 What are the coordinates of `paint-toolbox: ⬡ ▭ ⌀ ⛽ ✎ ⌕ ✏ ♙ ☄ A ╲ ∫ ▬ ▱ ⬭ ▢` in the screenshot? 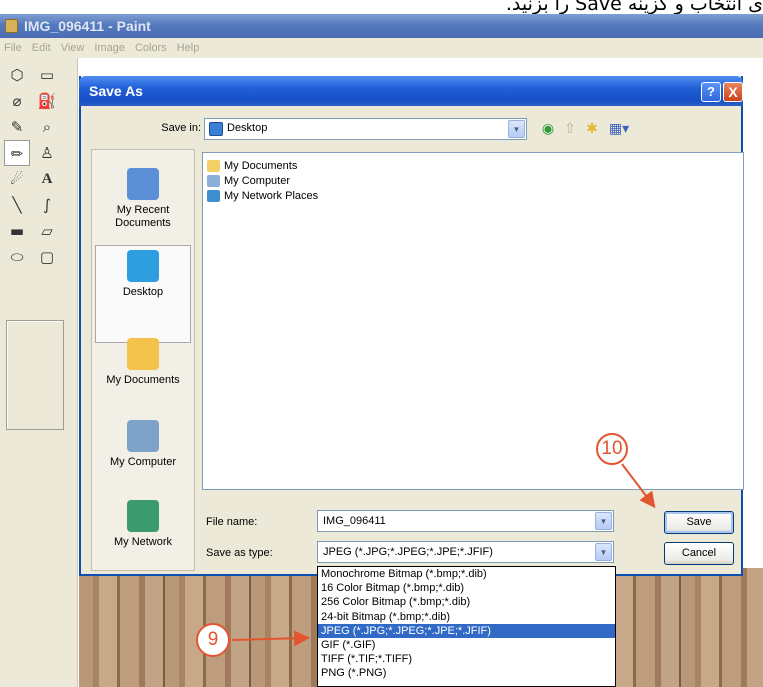 It's located at (39, 372).